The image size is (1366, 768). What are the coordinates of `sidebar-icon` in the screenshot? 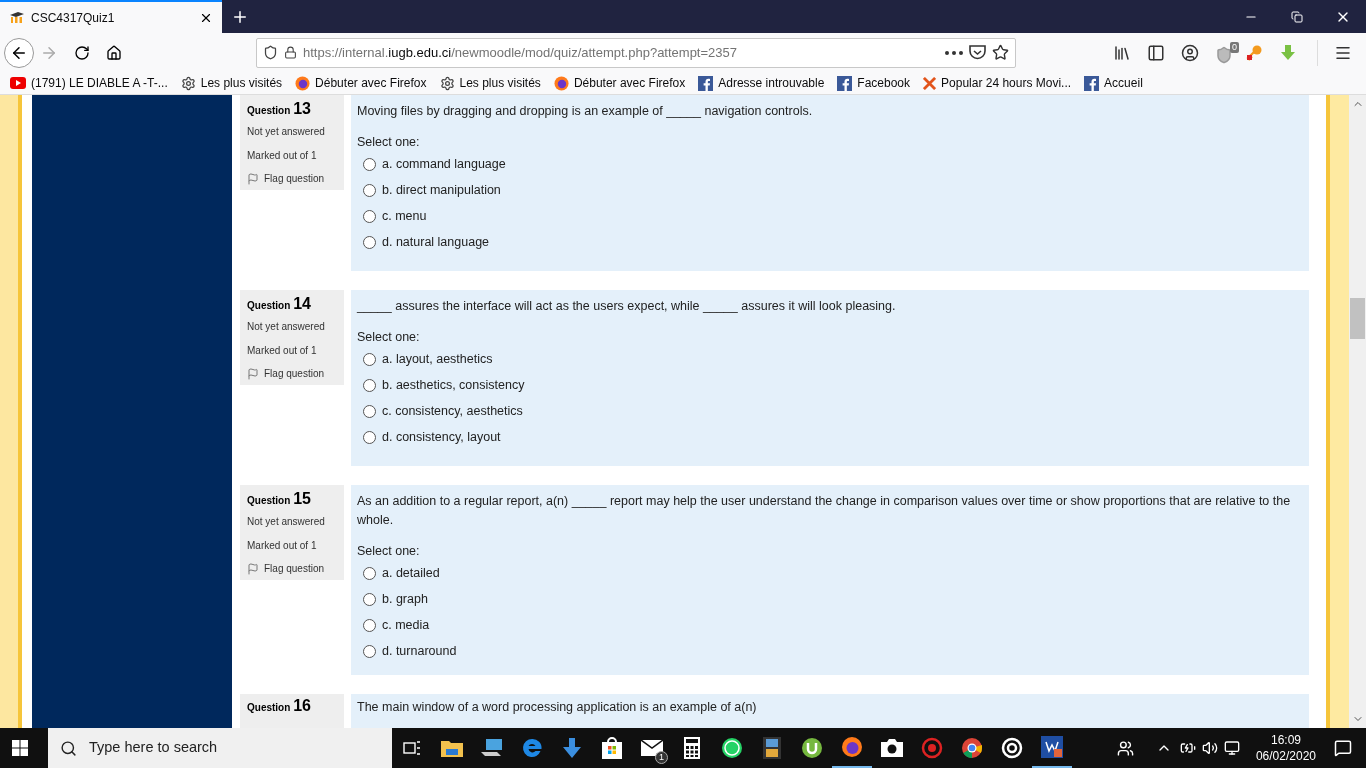 It's located at (1156, 52).